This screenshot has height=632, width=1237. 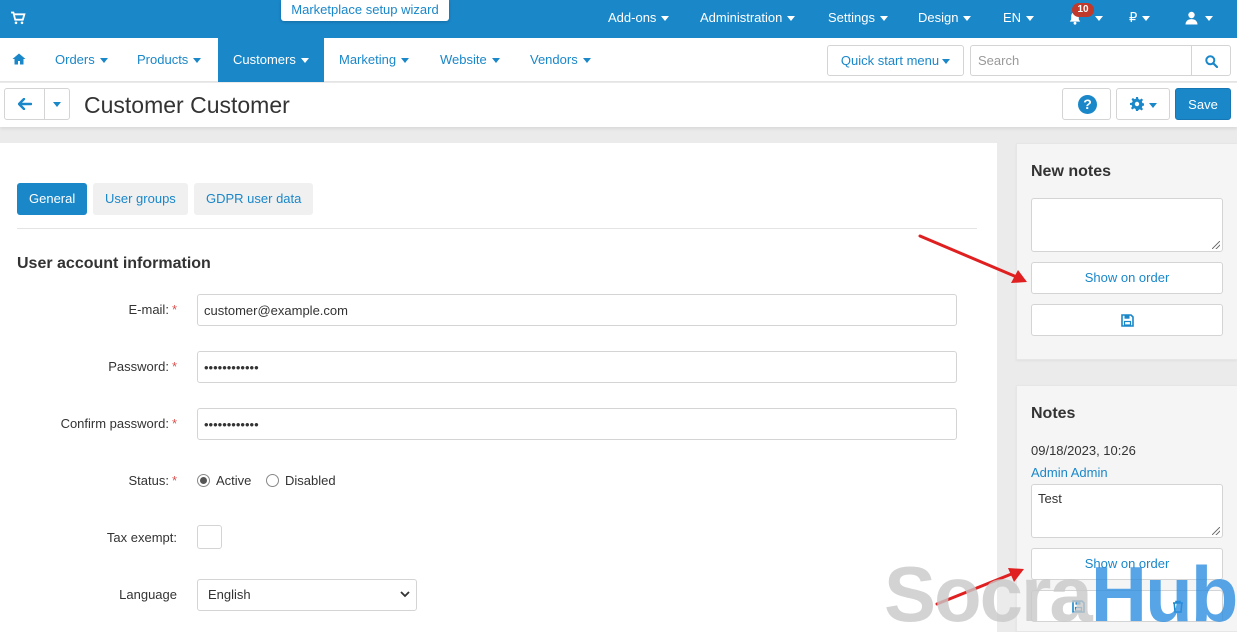 I want to click on nav-orders: Orders, so click(x=81, y=60).